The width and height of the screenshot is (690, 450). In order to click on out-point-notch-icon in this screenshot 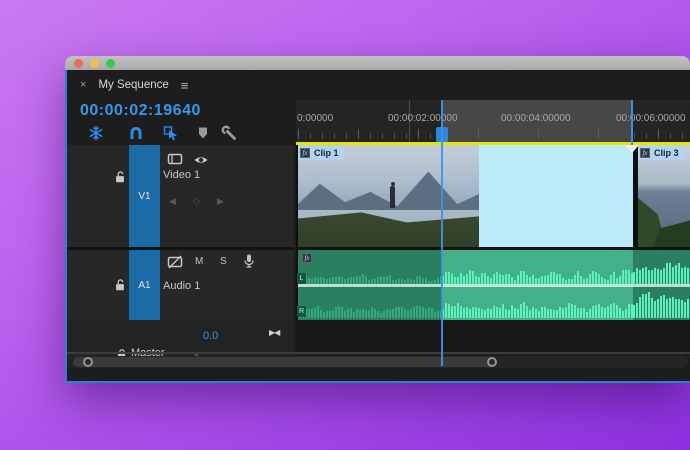, I will do `click(632, 149)`.